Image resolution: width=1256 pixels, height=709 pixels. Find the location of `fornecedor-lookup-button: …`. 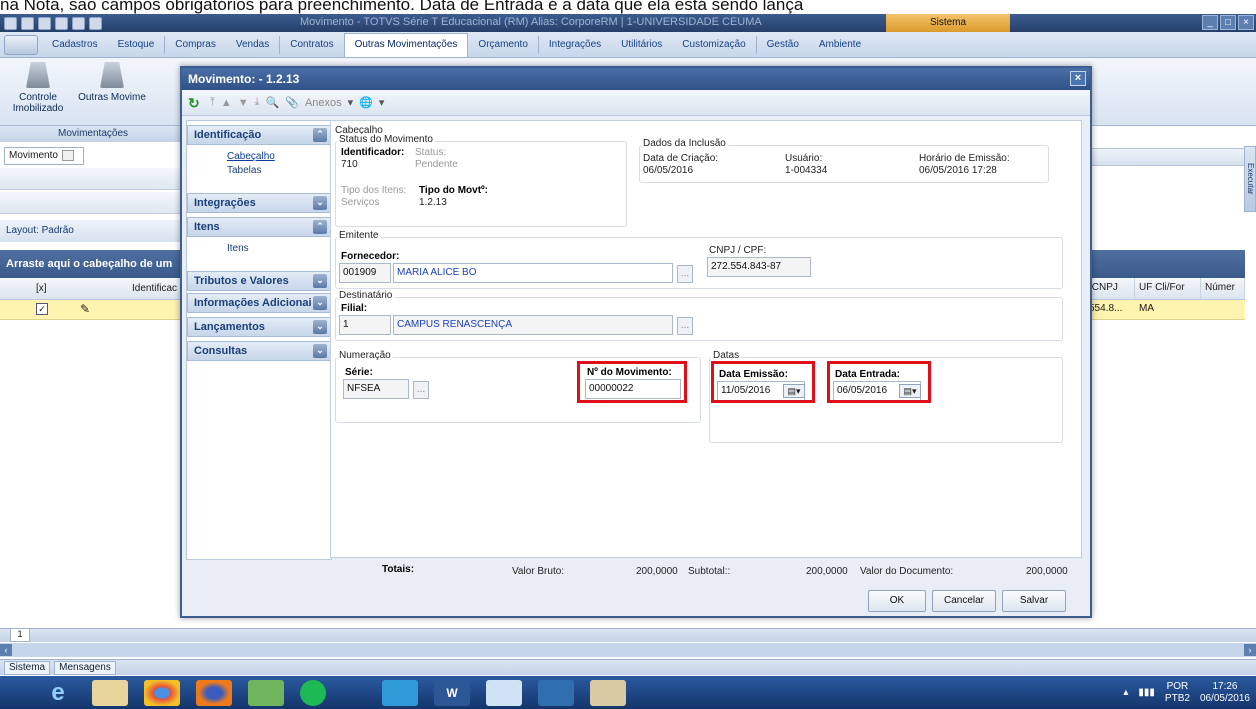

fornecedor-lookup-button: … is located at coordinates (685, 274).